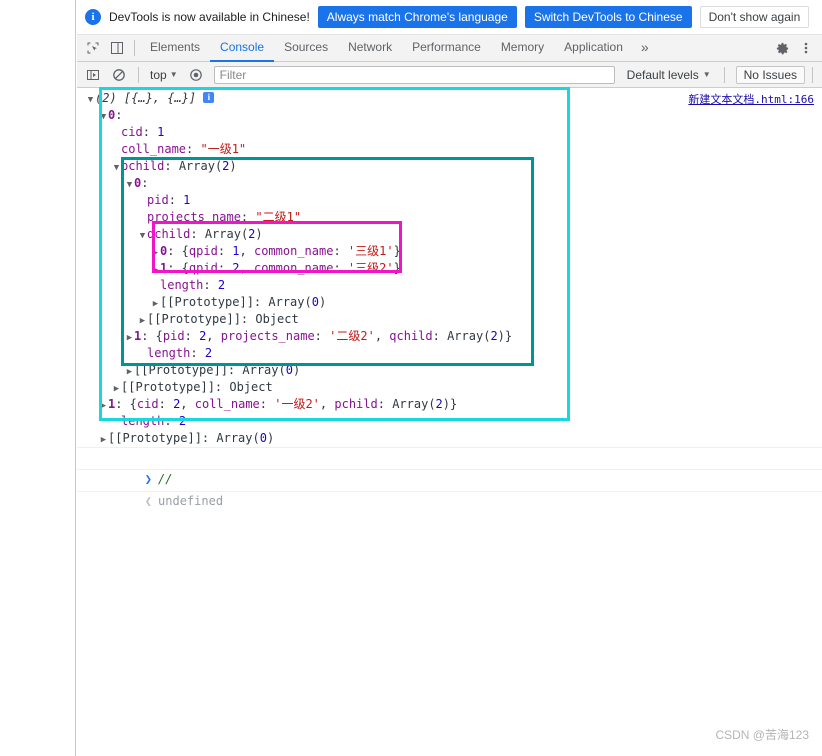 The image size is (822, 756). I want to click on object-tree-row: coll_name: "一级1", so click(449, 149).